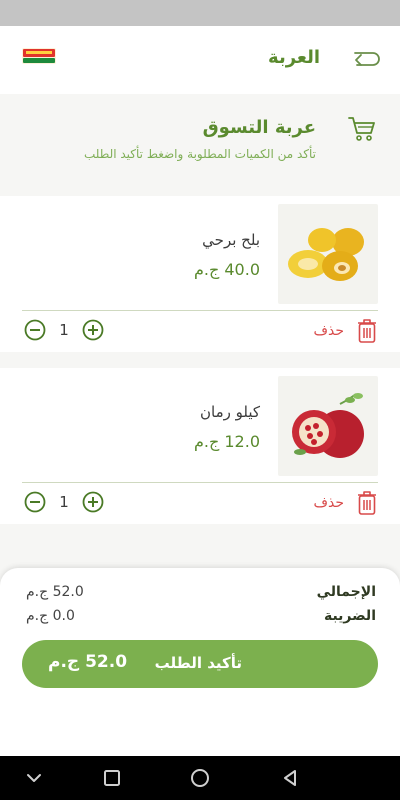  I want to click on confirm-order-label: تأكيد الطلب, so click(198, 663).